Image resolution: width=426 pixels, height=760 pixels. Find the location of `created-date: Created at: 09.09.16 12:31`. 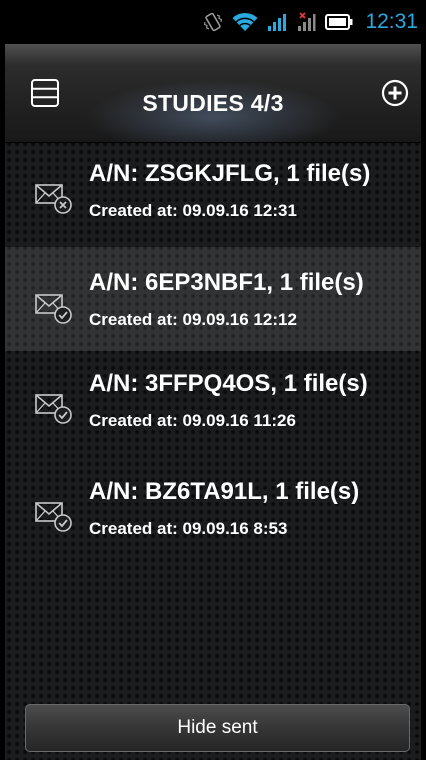

created-date: Created at: 09.09.16 12:31 is located at coordinates (193, 210).